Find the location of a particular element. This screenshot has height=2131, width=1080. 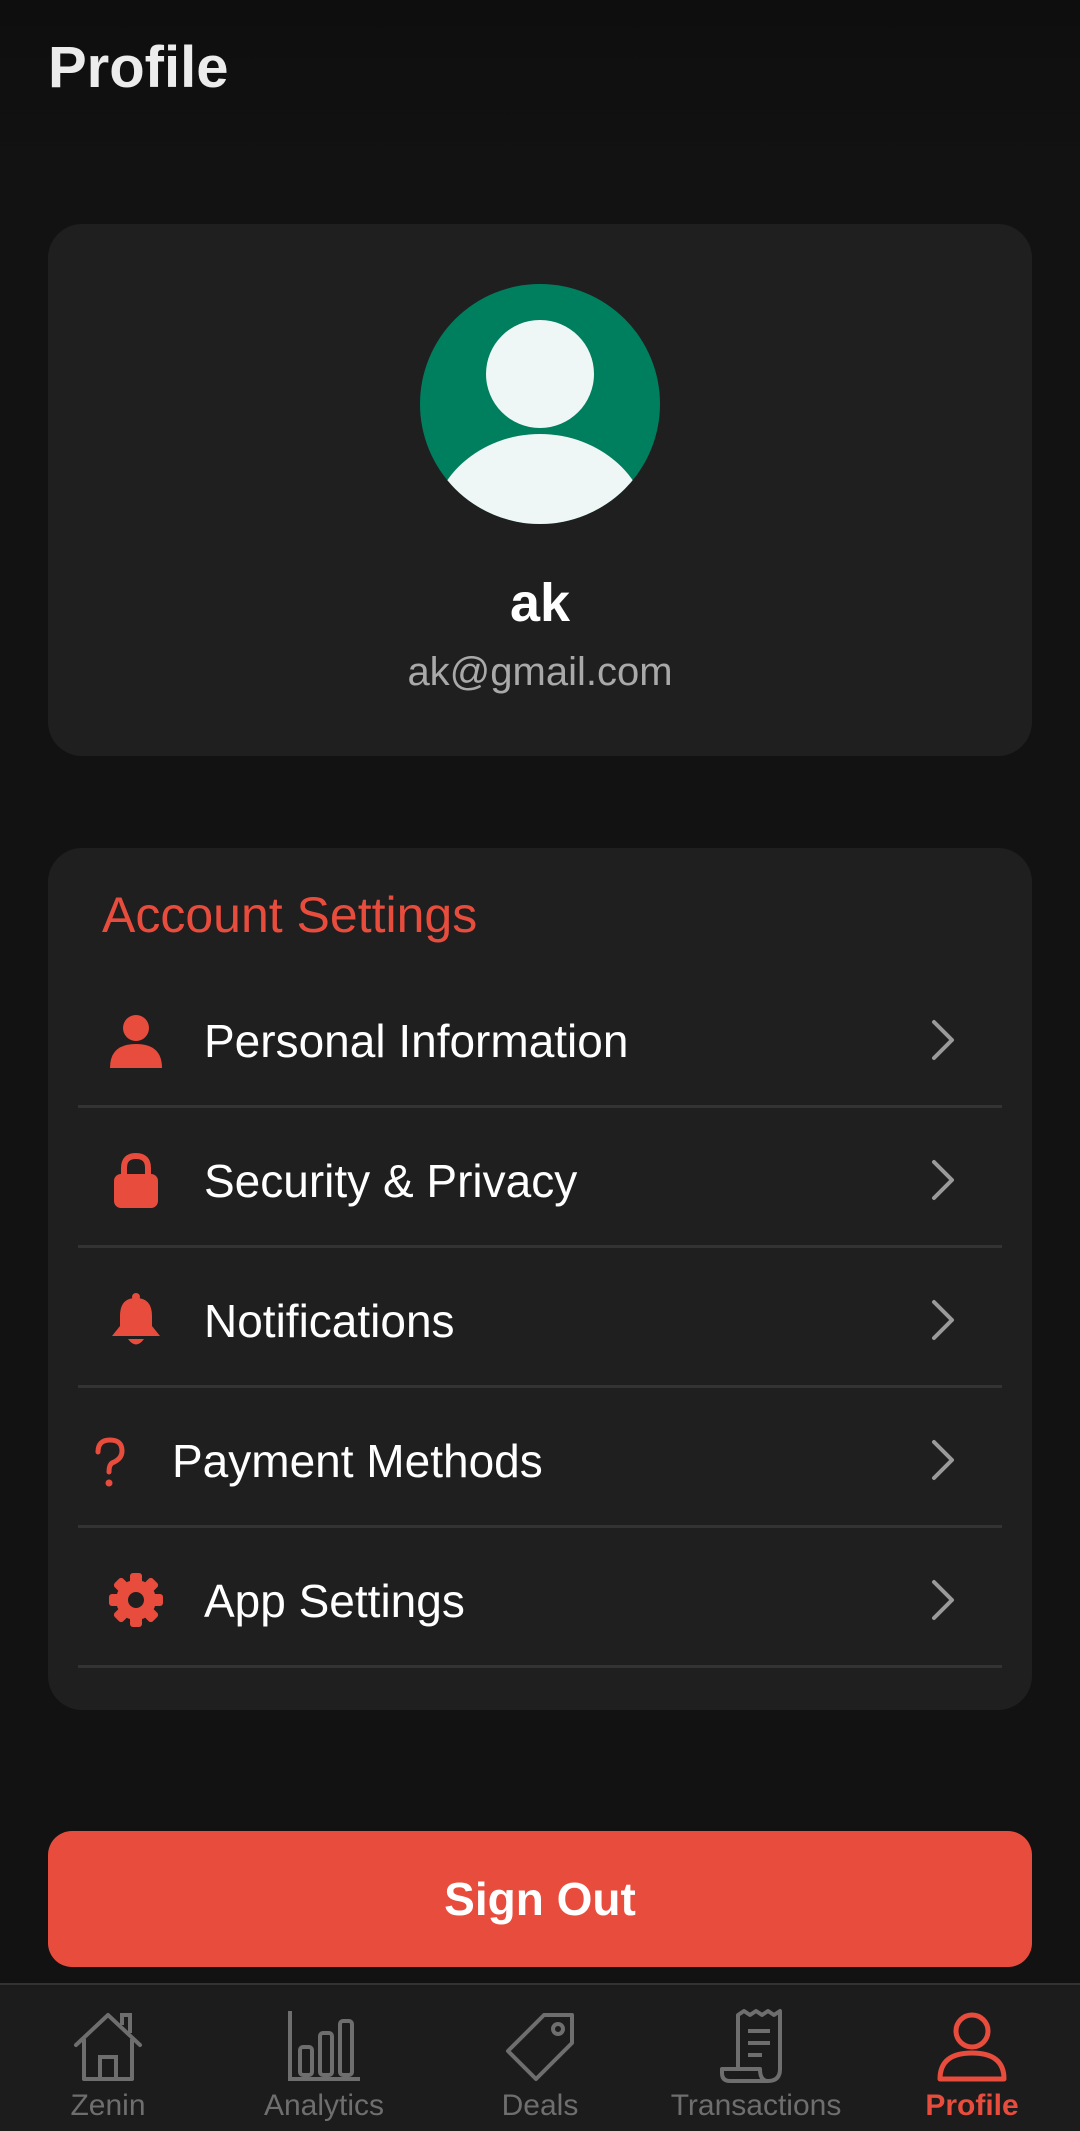

nav-item-analytics: Analytics is located at coordinates (324, 2058).